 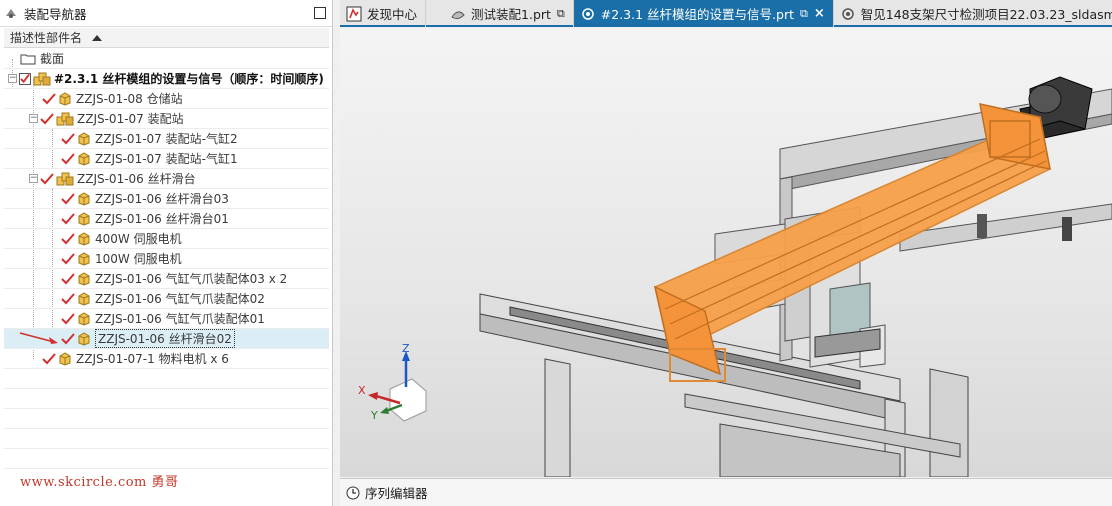 What do you see at coordinates (166, 13) in the screenshot?
I see `navigator-title-bar: 装配导航器` at bounding box center [166, 13].